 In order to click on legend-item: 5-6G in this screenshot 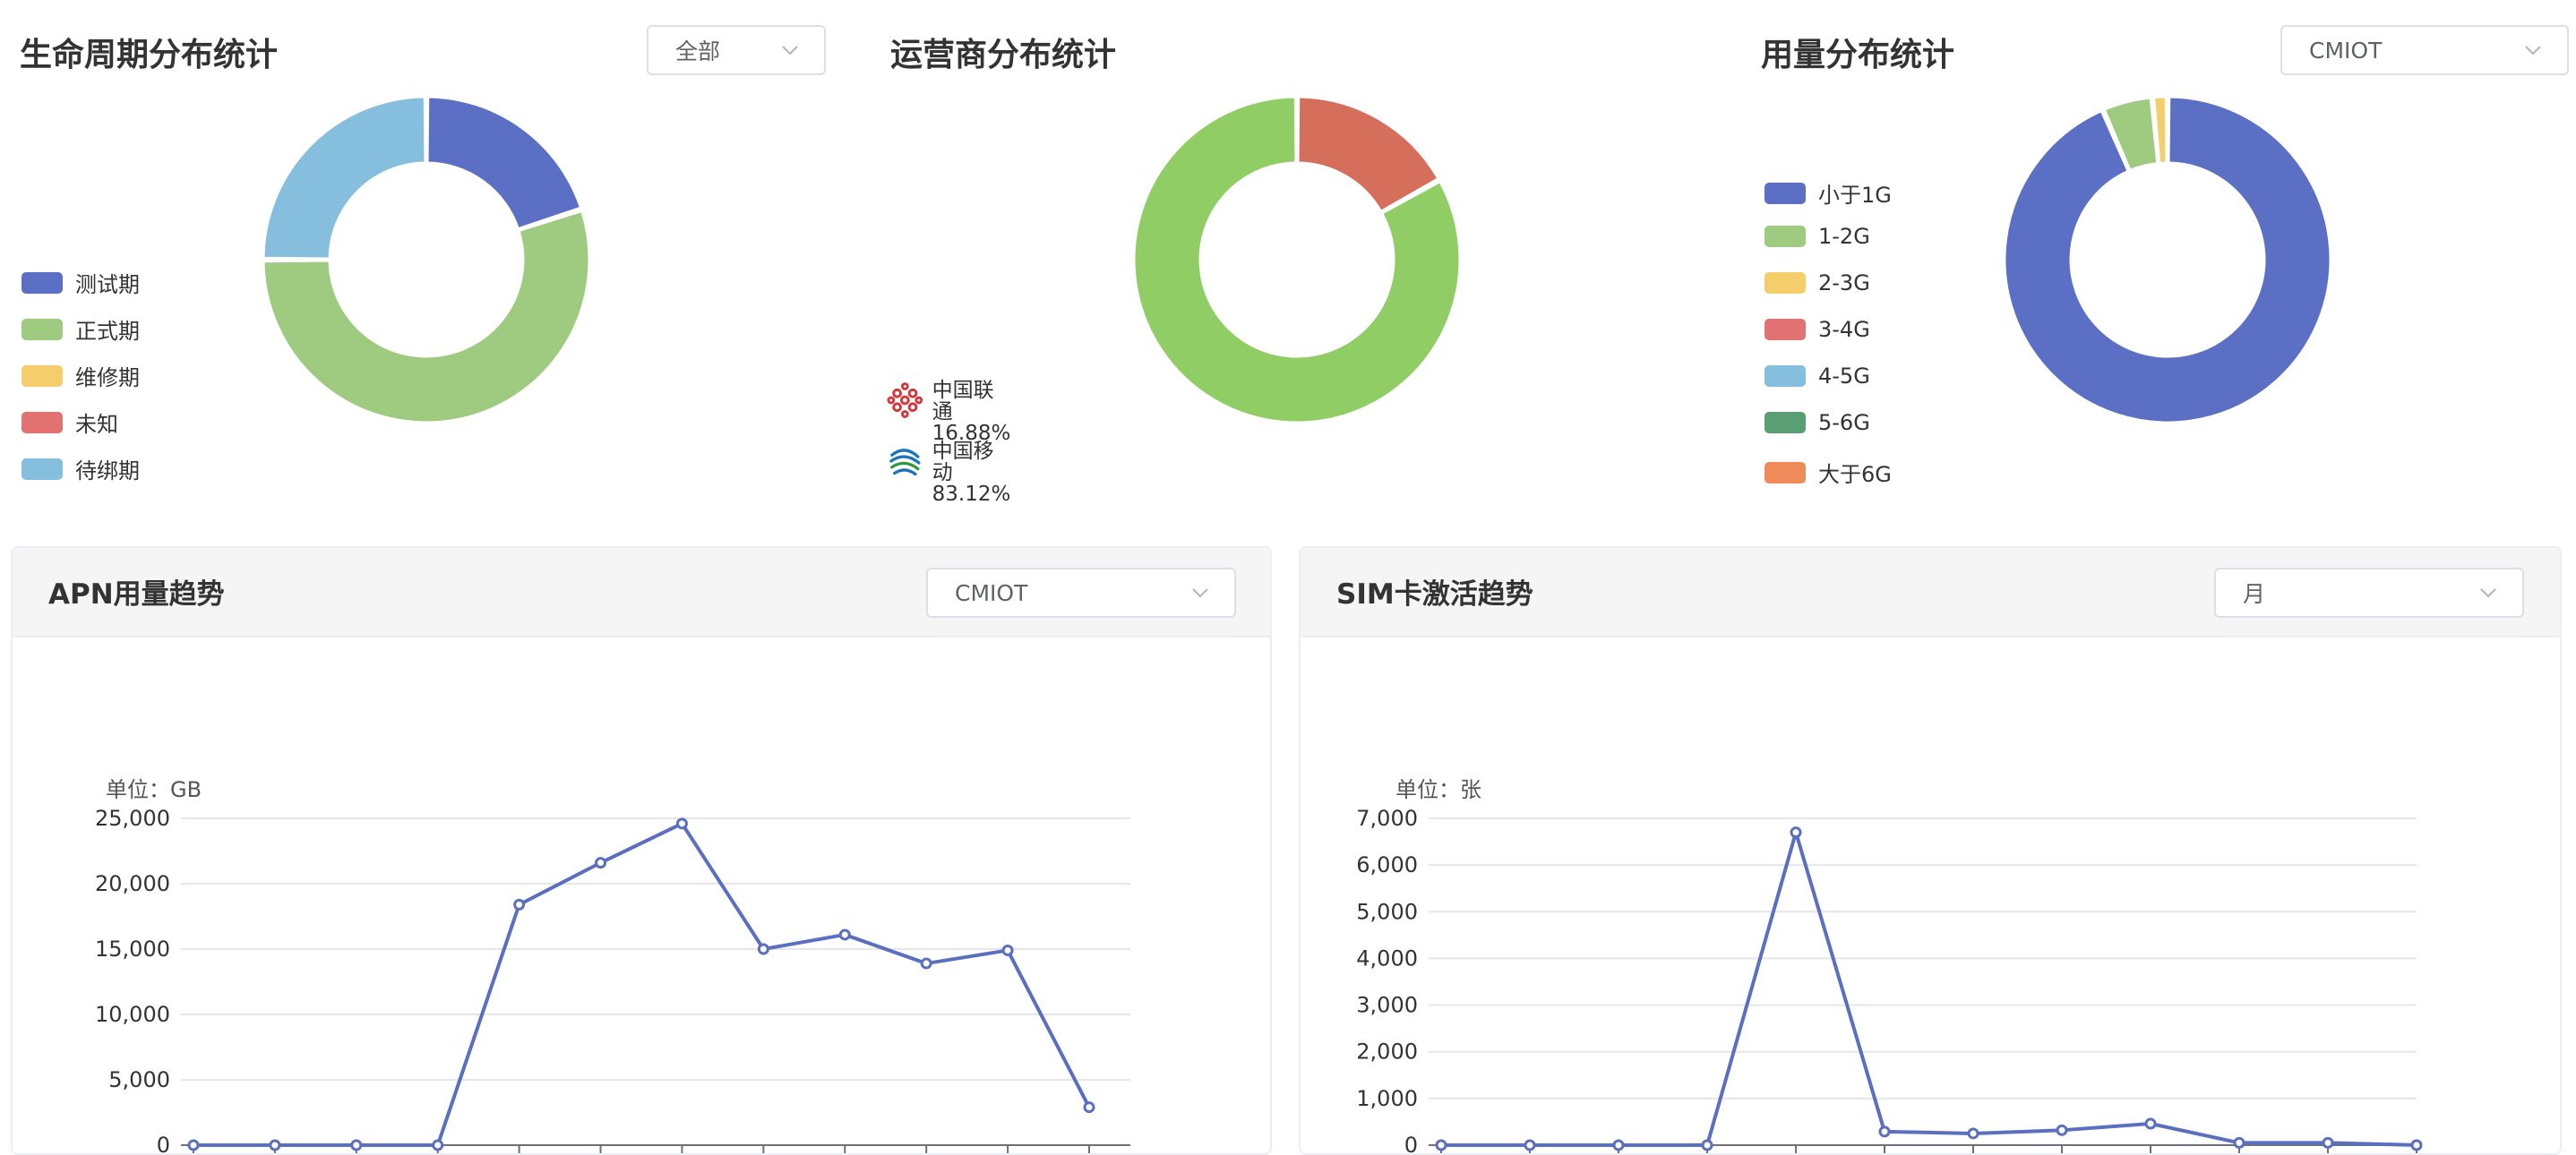, I will do `click(1817, 422)`.